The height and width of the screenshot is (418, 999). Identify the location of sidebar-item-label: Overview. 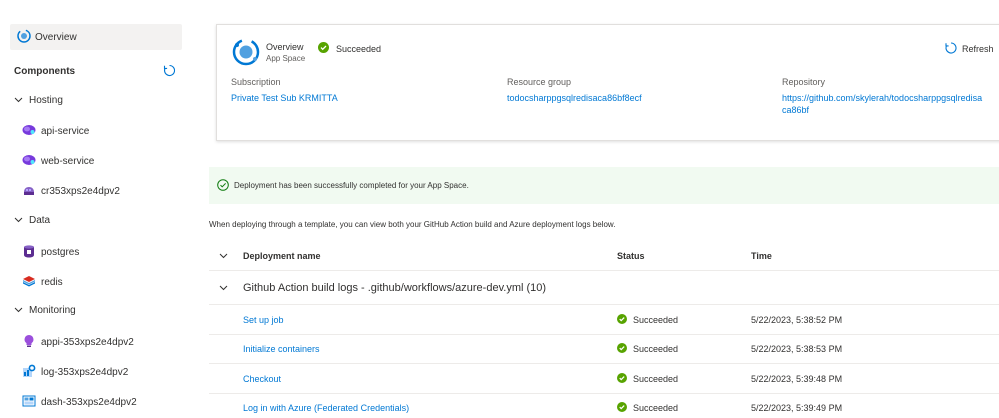
(56, 37).